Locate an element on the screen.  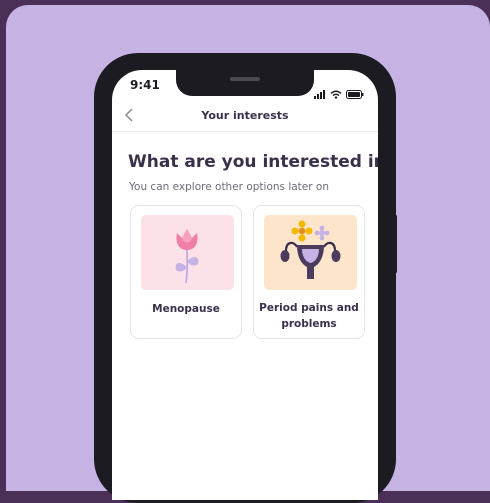
card-label: Menopause is located at coordinates (186, 309).